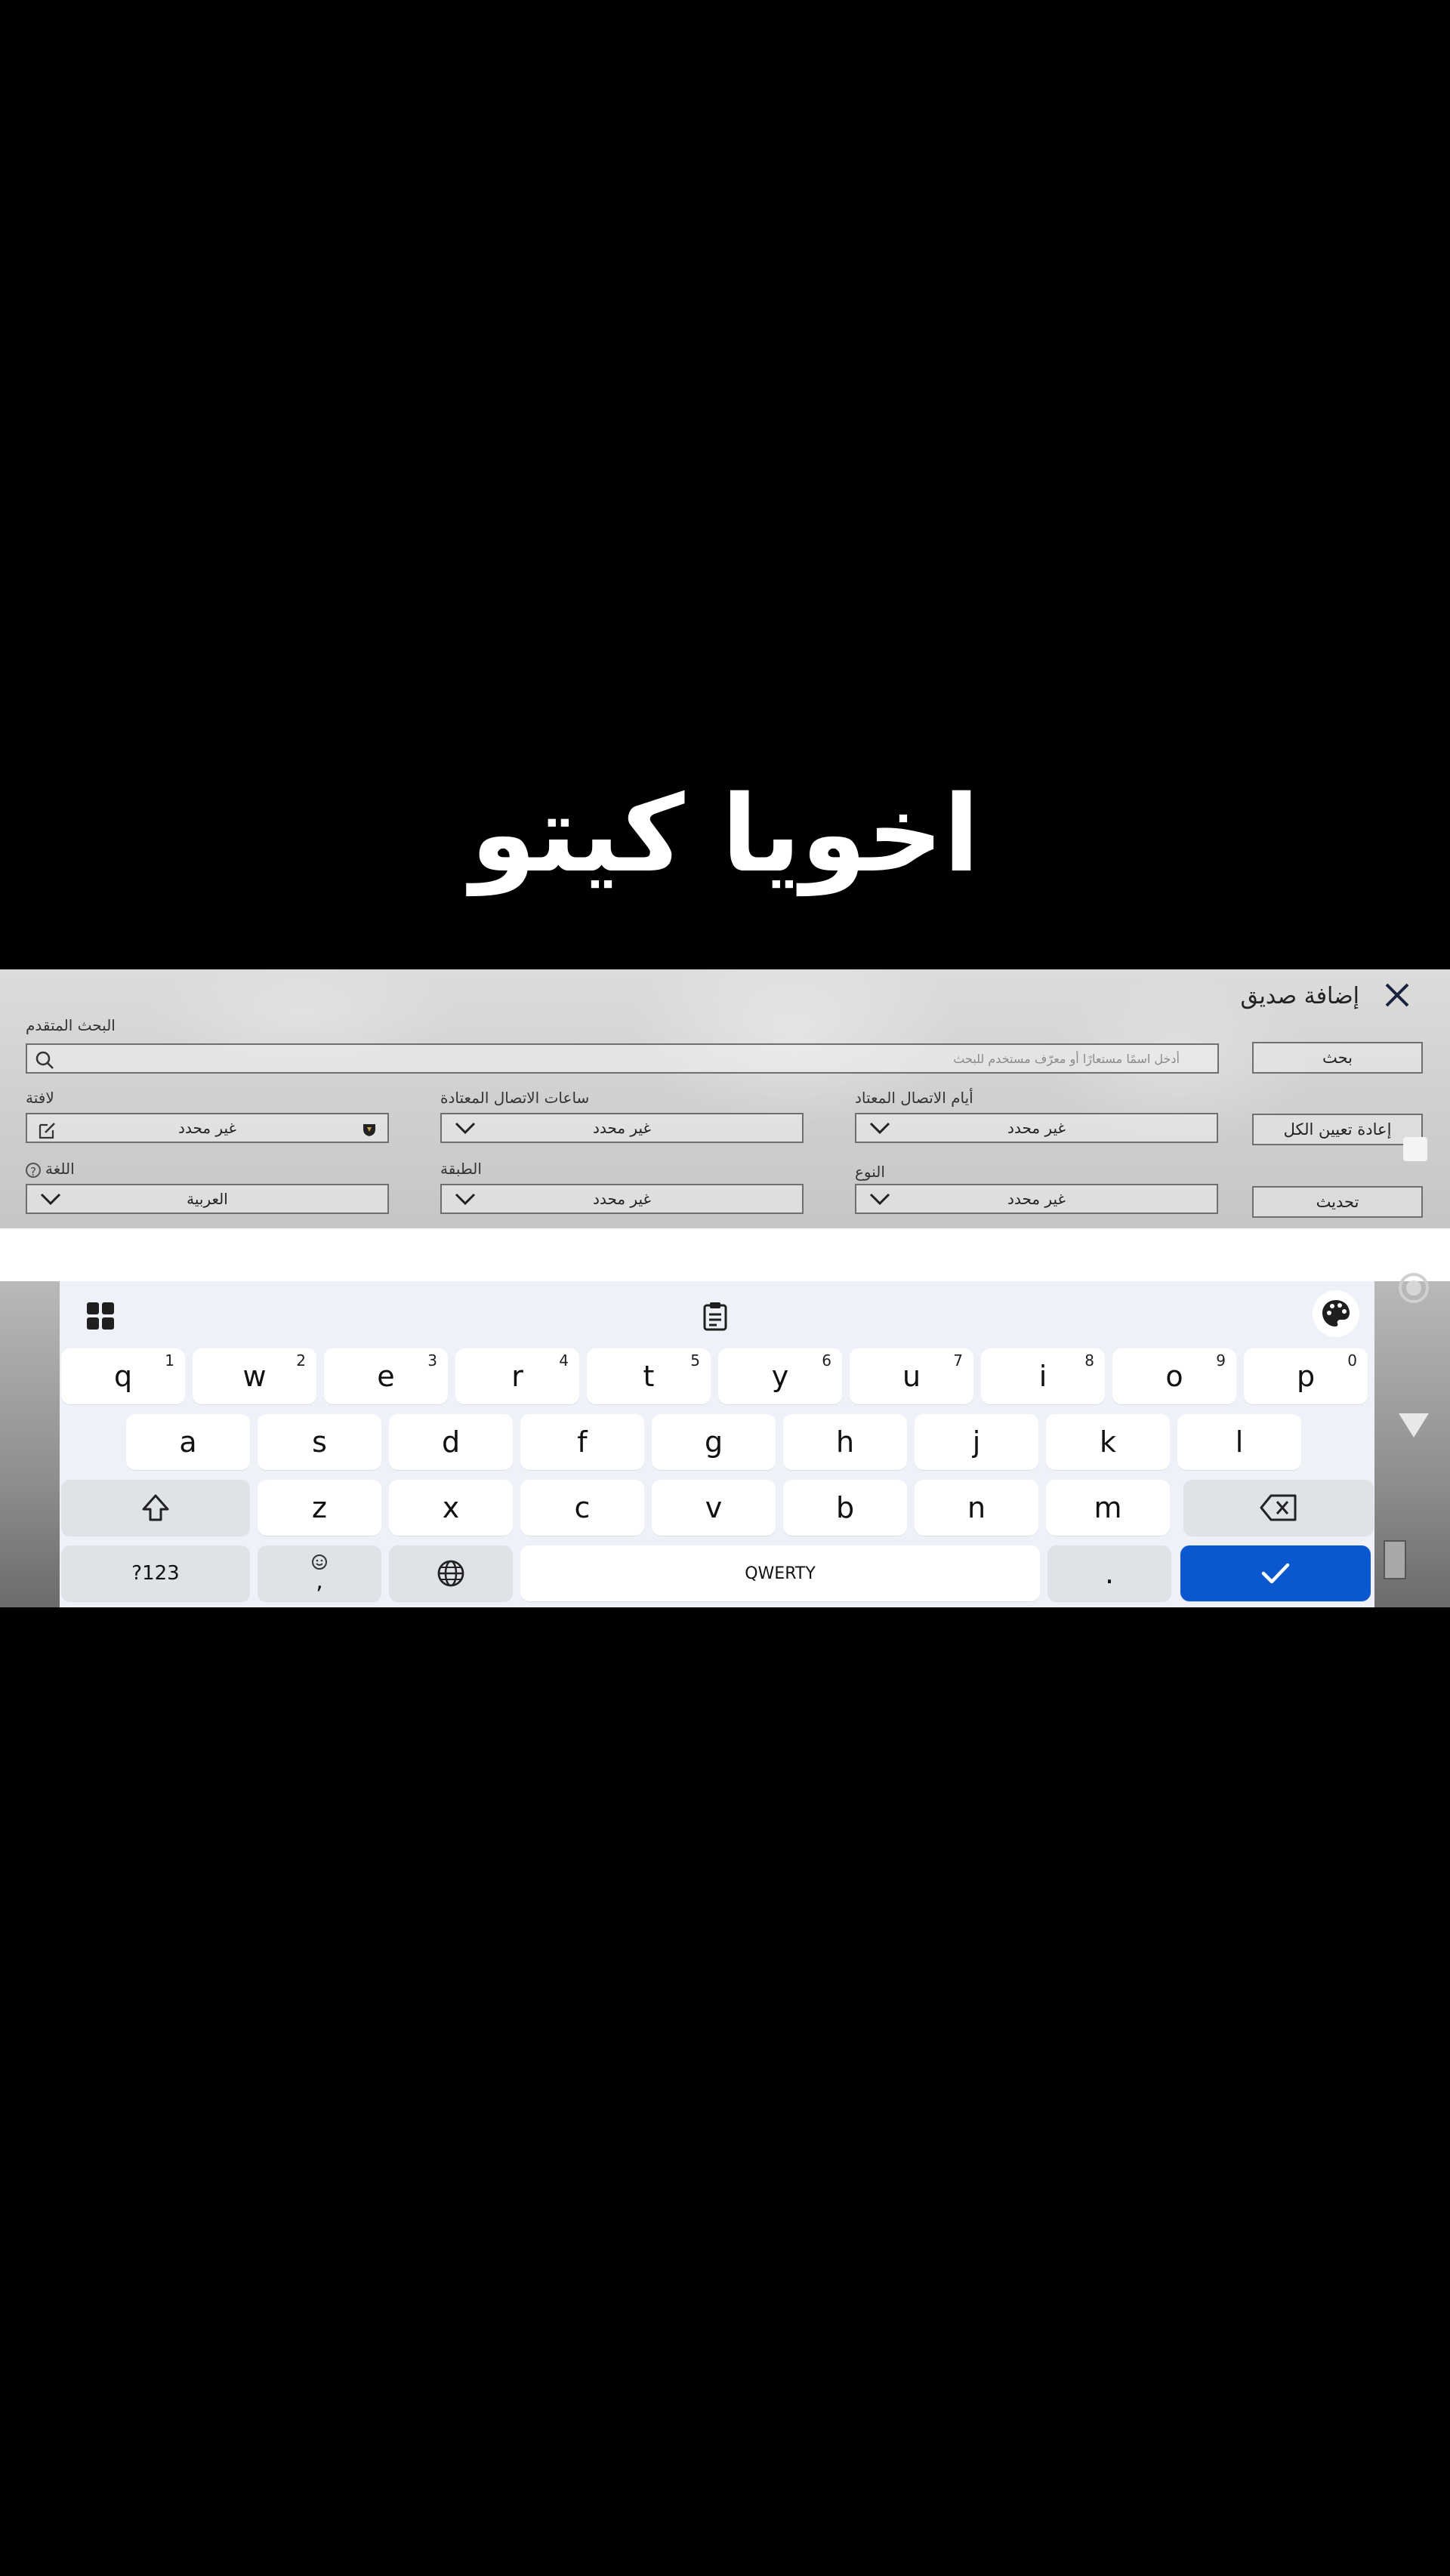 Image resolution: width=1450 pixels, height=2576 pixels. I want to click on key-f: f, so click(582, 1442).